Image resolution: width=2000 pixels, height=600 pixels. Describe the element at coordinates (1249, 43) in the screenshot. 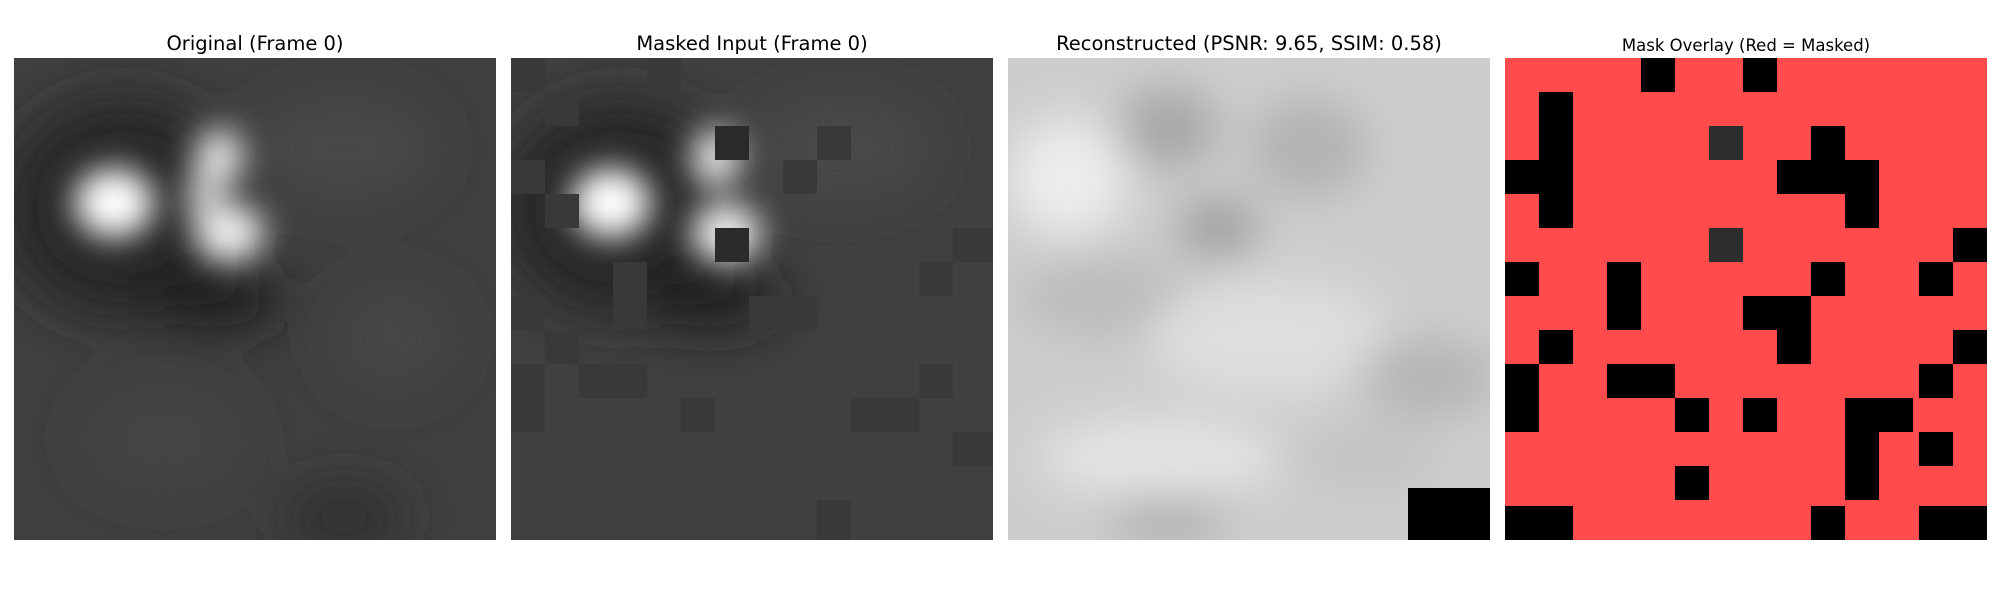

I see `panel-title-reconstructed: Reconstructed (PSNR: 9.65, SSIM: 0.58)` at that location.